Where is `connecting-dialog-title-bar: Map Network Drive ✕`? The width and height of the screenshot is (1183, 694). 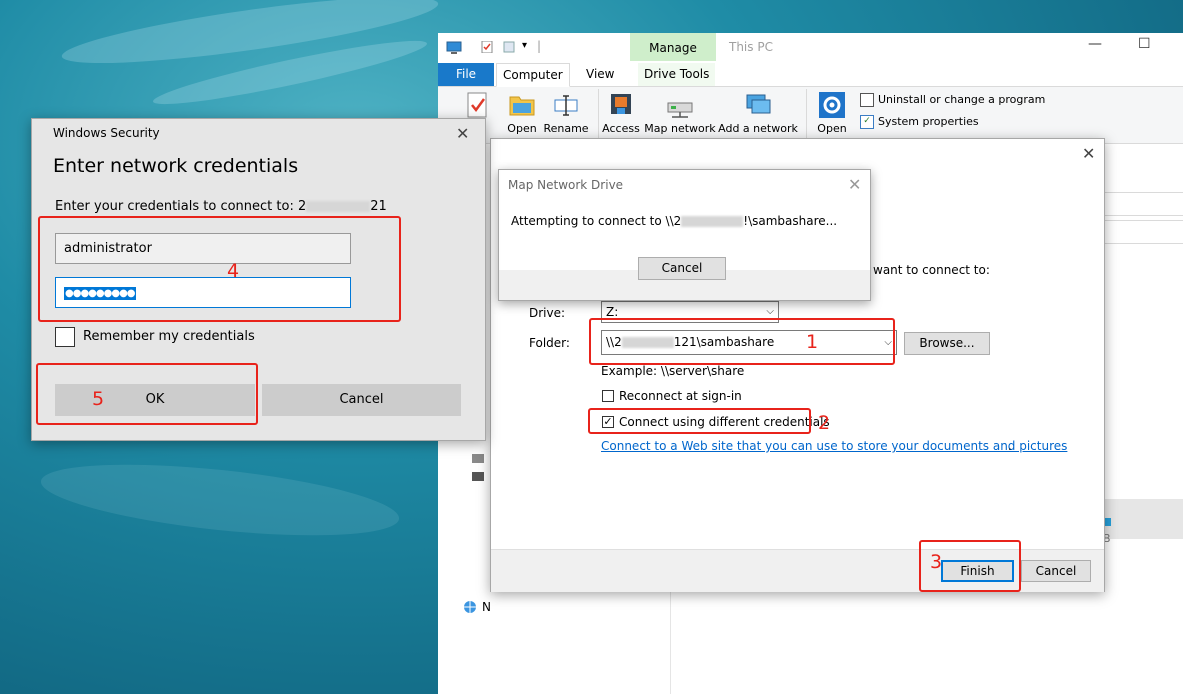 connecting-dialog-title-bar: Map Network Drive ✕ is located at coordinates (684, 185).